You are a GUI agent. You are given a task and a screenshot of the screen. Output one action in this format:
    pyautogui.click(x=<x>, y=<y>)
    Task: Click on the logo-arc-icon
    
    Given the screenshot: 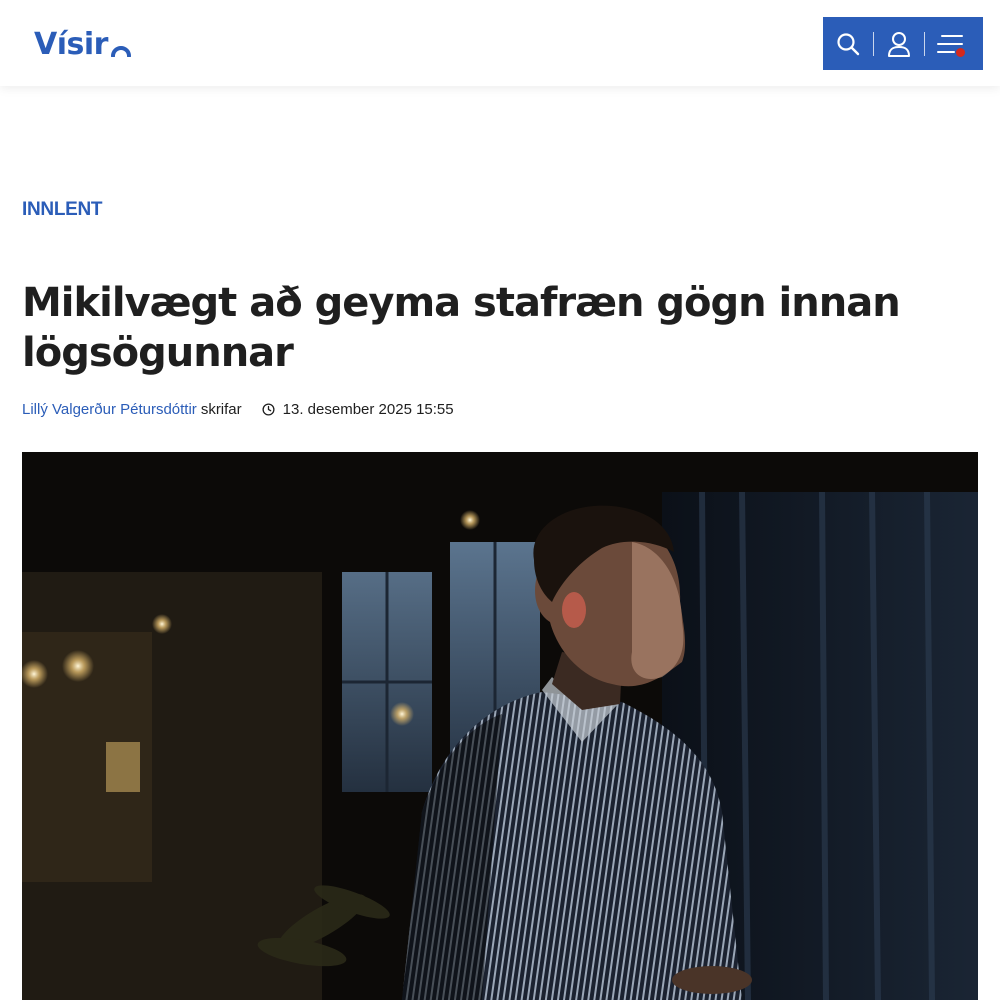 What is the action you would take?
    pyautogui.click(x=120, y=51)
    